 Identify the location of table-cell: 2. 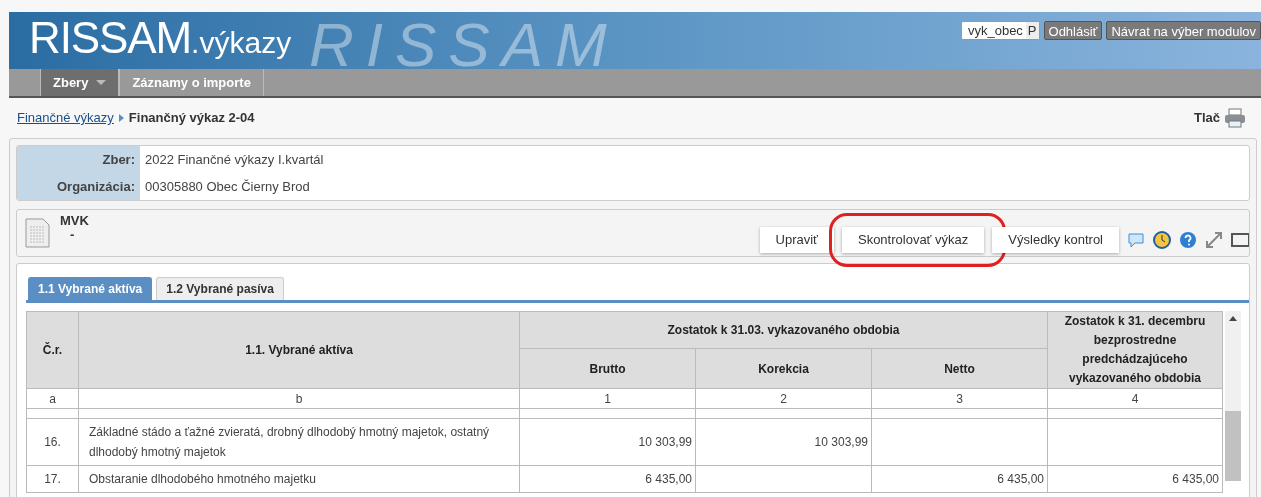
(783, 398).